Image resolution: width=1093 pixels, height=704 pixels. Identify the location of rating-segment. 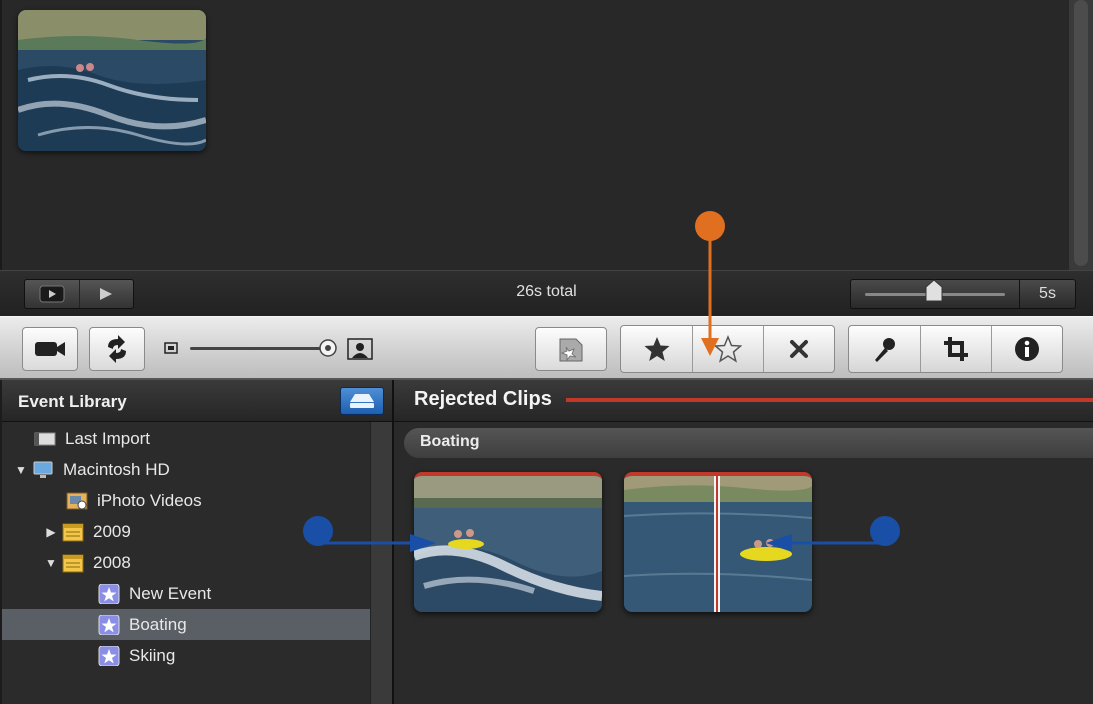
(727, 349).